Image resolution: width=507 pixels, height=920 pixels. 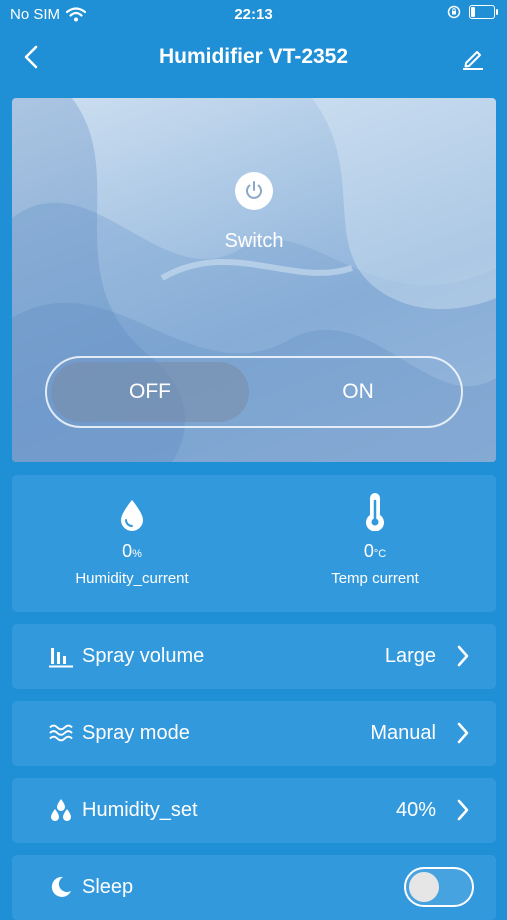 What do you see at coordinates (375, 578) in the screenshot?
I see `temp-label: Temp current` at bounding box center [375, 578].